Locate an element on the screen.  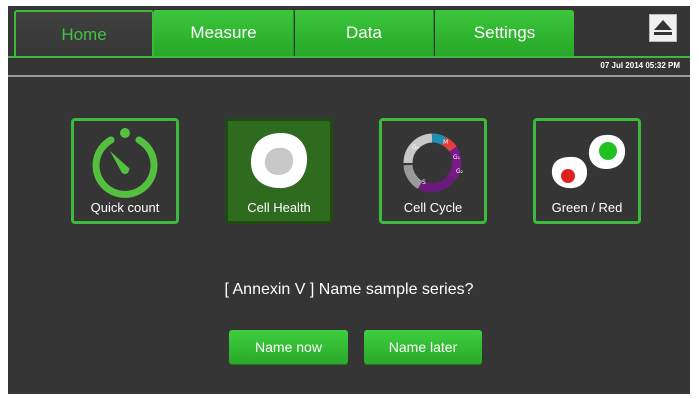
eject-button is located at coordinates (663, 28).